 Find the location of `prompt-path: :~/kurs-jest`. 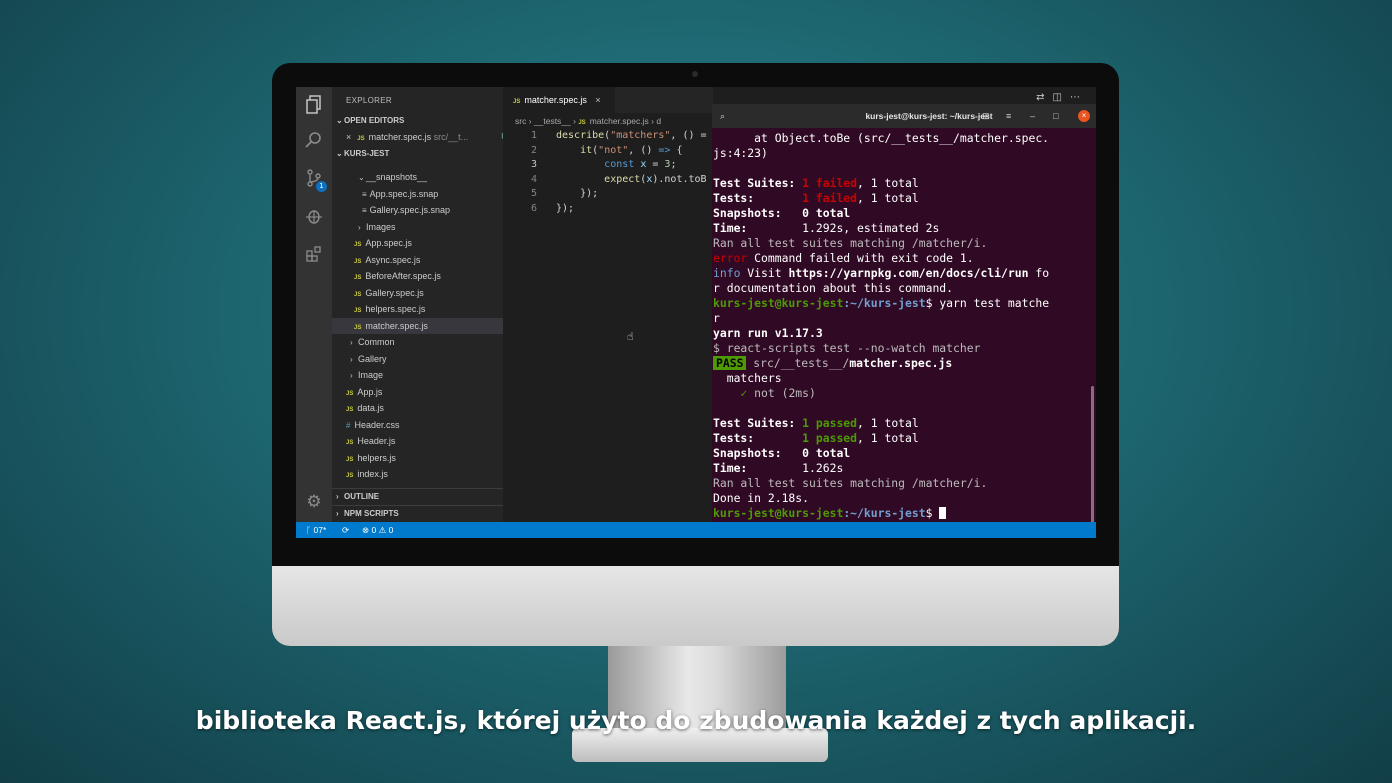

prompt-path: :~/kurs-jest is located at coordinates (884, 513).